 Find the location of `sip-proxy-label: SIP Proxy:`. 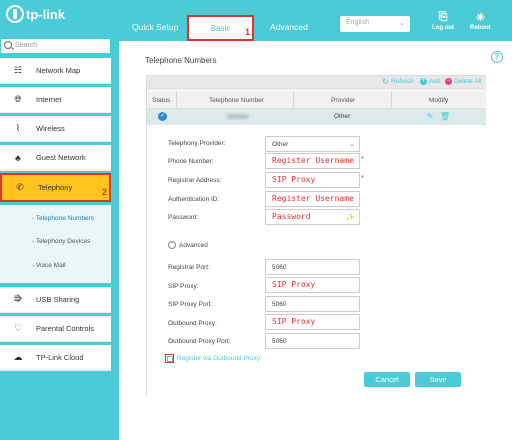

sip-proxy-label: SIP Proxy: is located at coordinates (183, 286).